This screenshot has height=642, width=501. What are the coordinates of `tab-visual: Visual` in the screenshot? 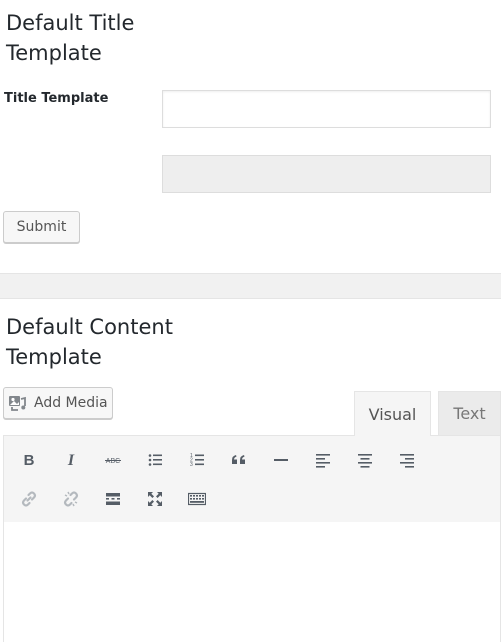 It's located at (392, 413).